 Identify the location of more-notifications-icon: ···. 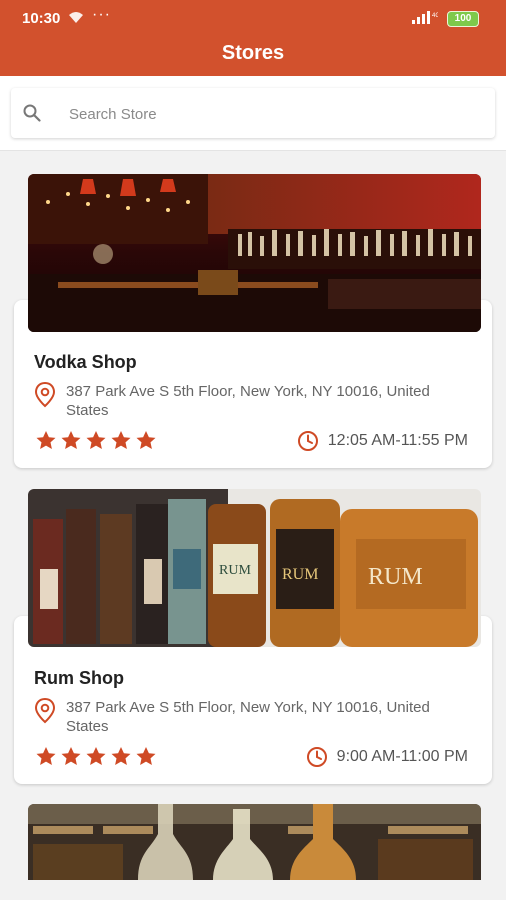
(101, 14).